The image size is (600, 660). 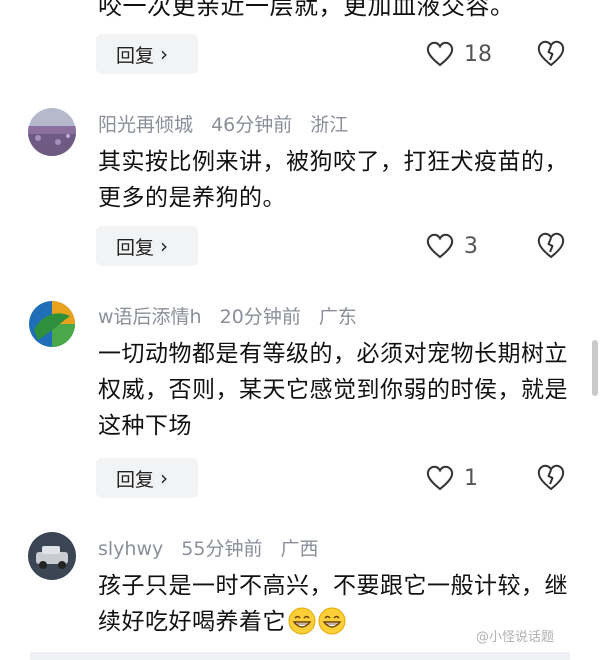 What do you see at coordinates (300, 656) in the screenshot?
I see `bottom-divider` at bounding box center [300, 656].